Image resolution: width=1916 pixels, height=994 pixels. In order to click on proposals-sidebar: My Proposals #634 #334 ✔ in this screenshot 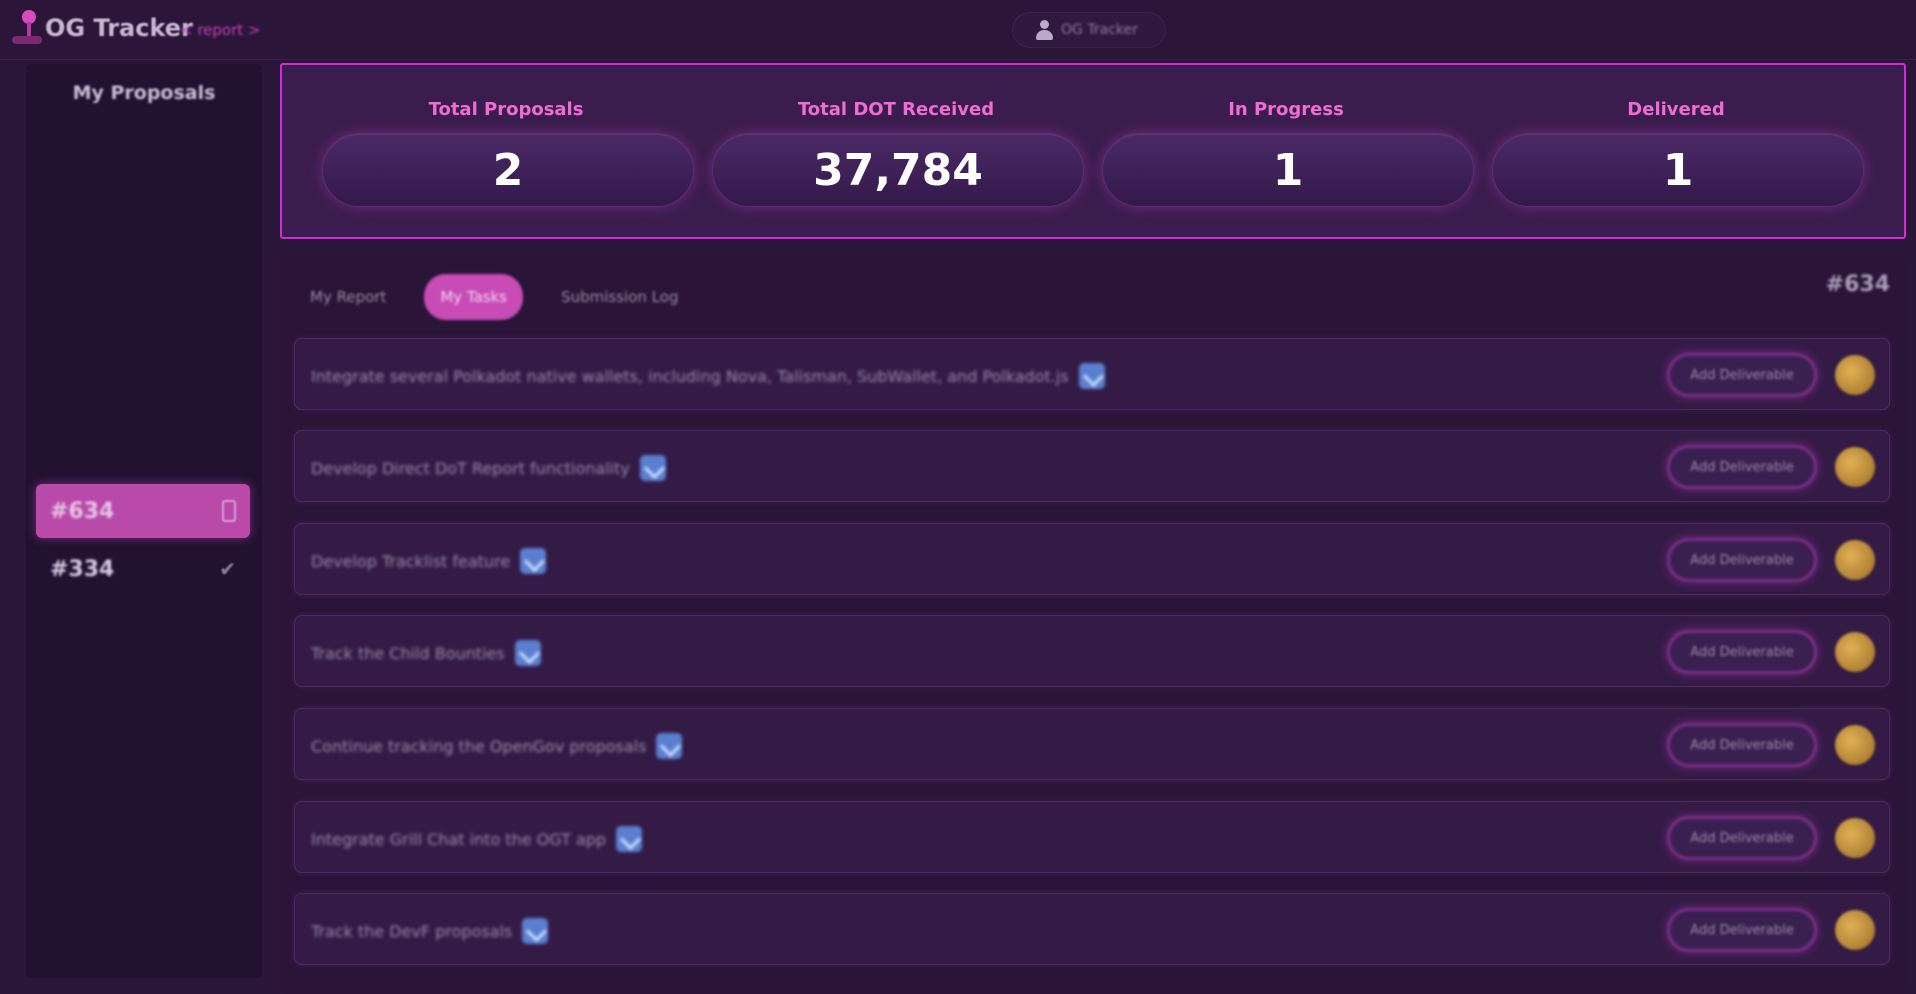, I will do `click(144, 521)`.